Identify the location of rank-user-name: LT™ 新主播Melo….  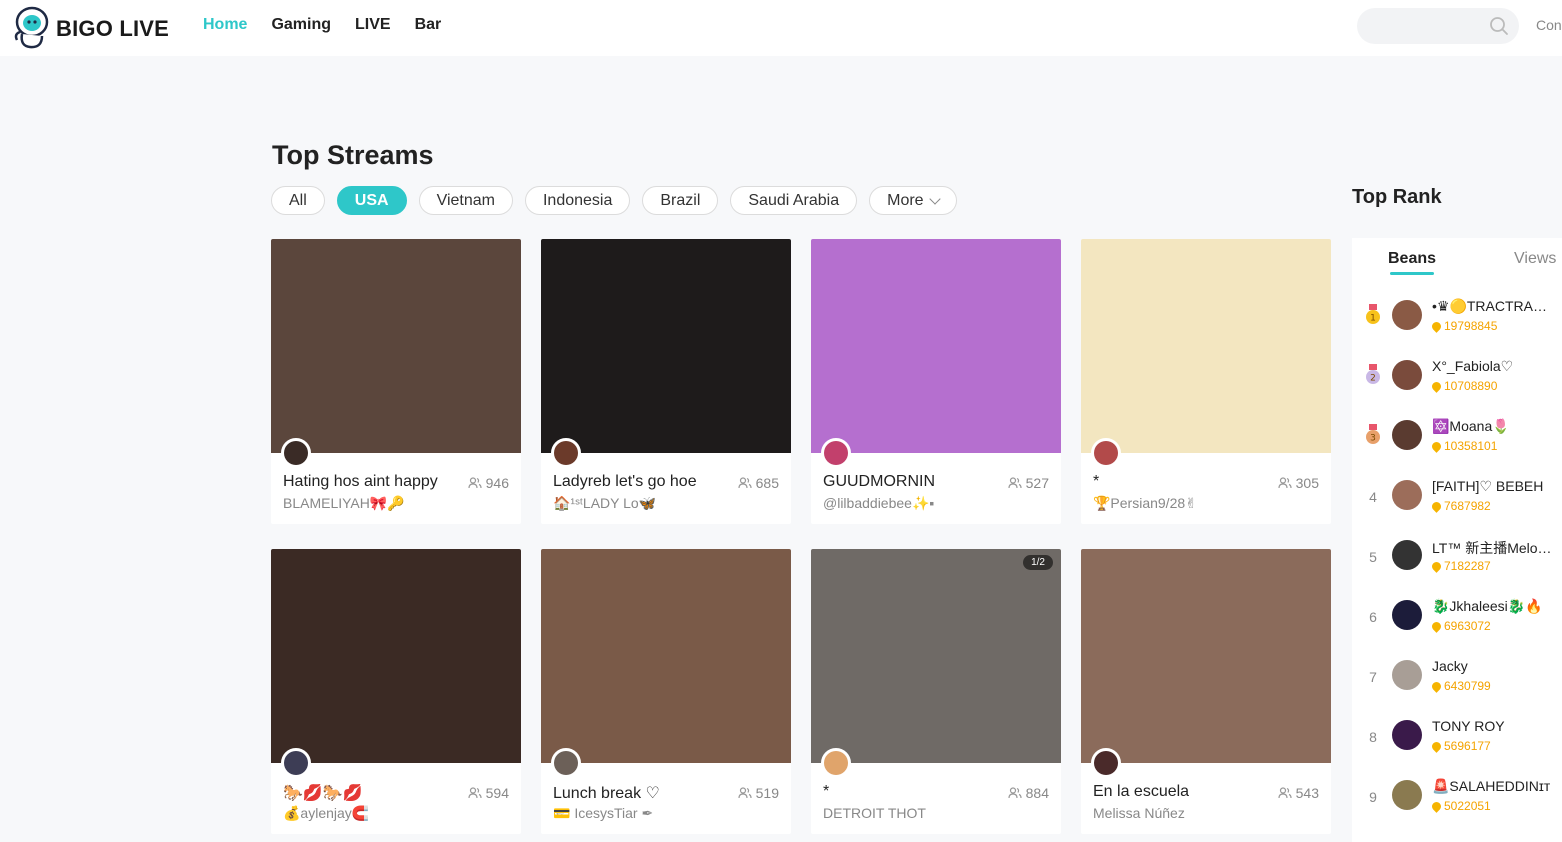
(1492, 548).